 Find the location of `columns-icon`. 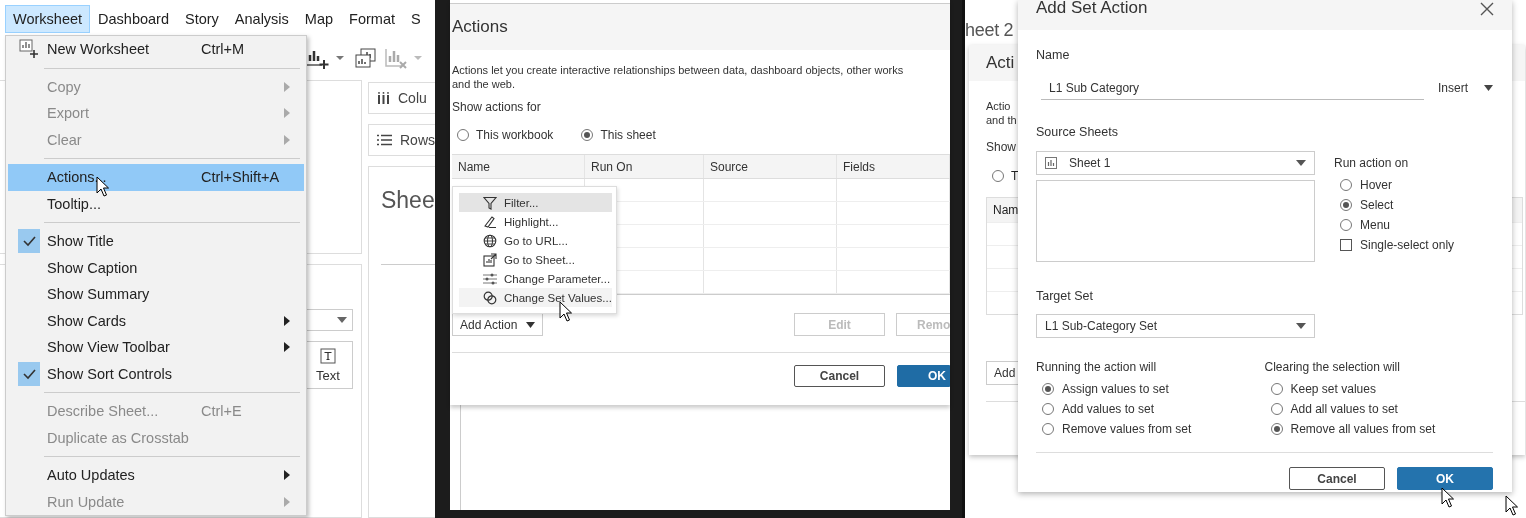

columns-icon is located at coordinates (383, 98).